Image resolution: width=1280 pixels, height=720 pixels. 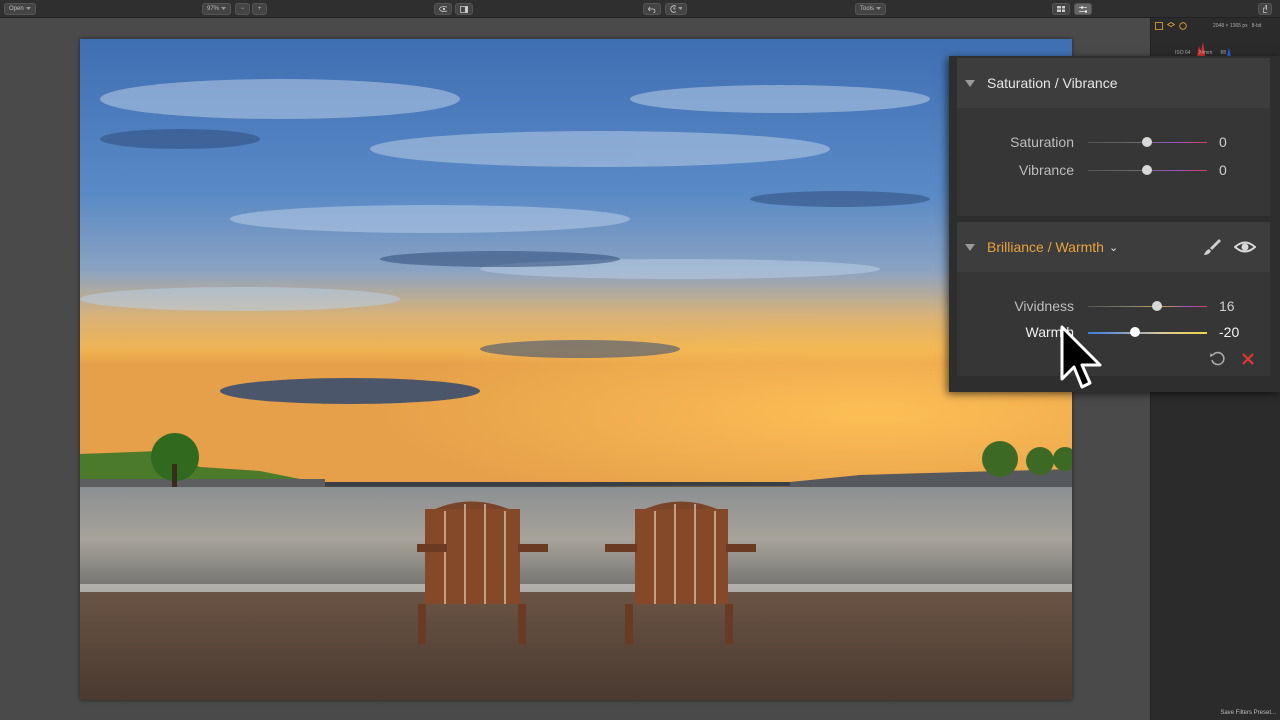 I want to click on filter-header: Brilliance / Warmth ⌄, so click(x=1113, y=247).